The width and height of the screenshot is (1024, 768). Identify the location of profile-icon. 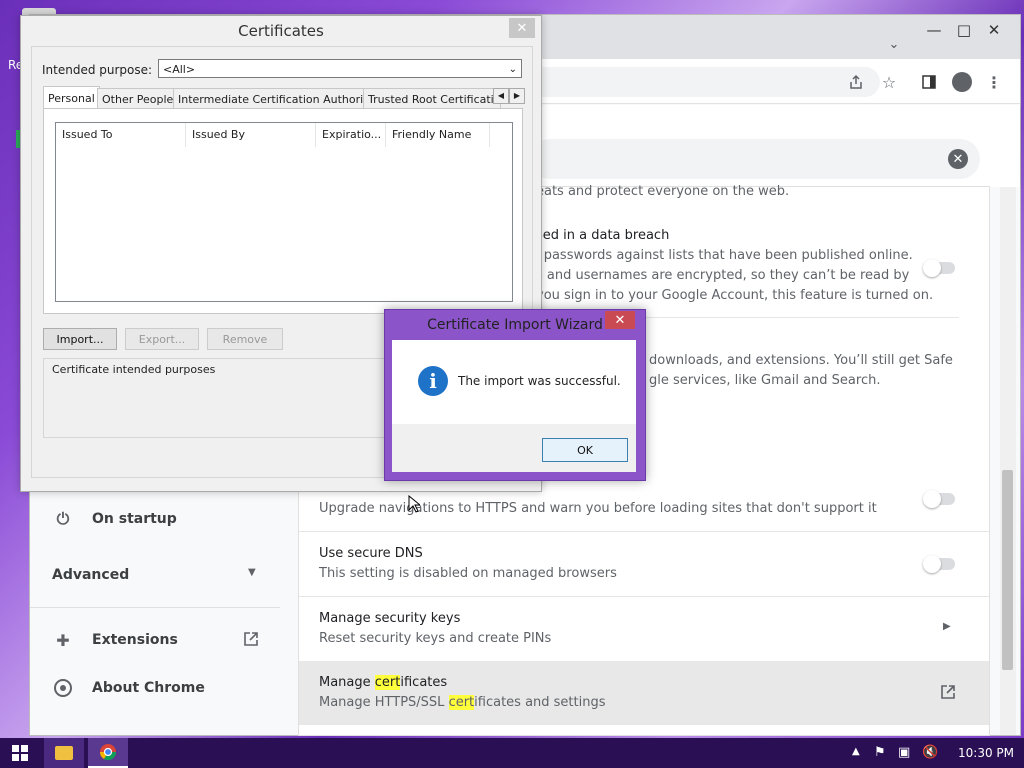
(962, 82).